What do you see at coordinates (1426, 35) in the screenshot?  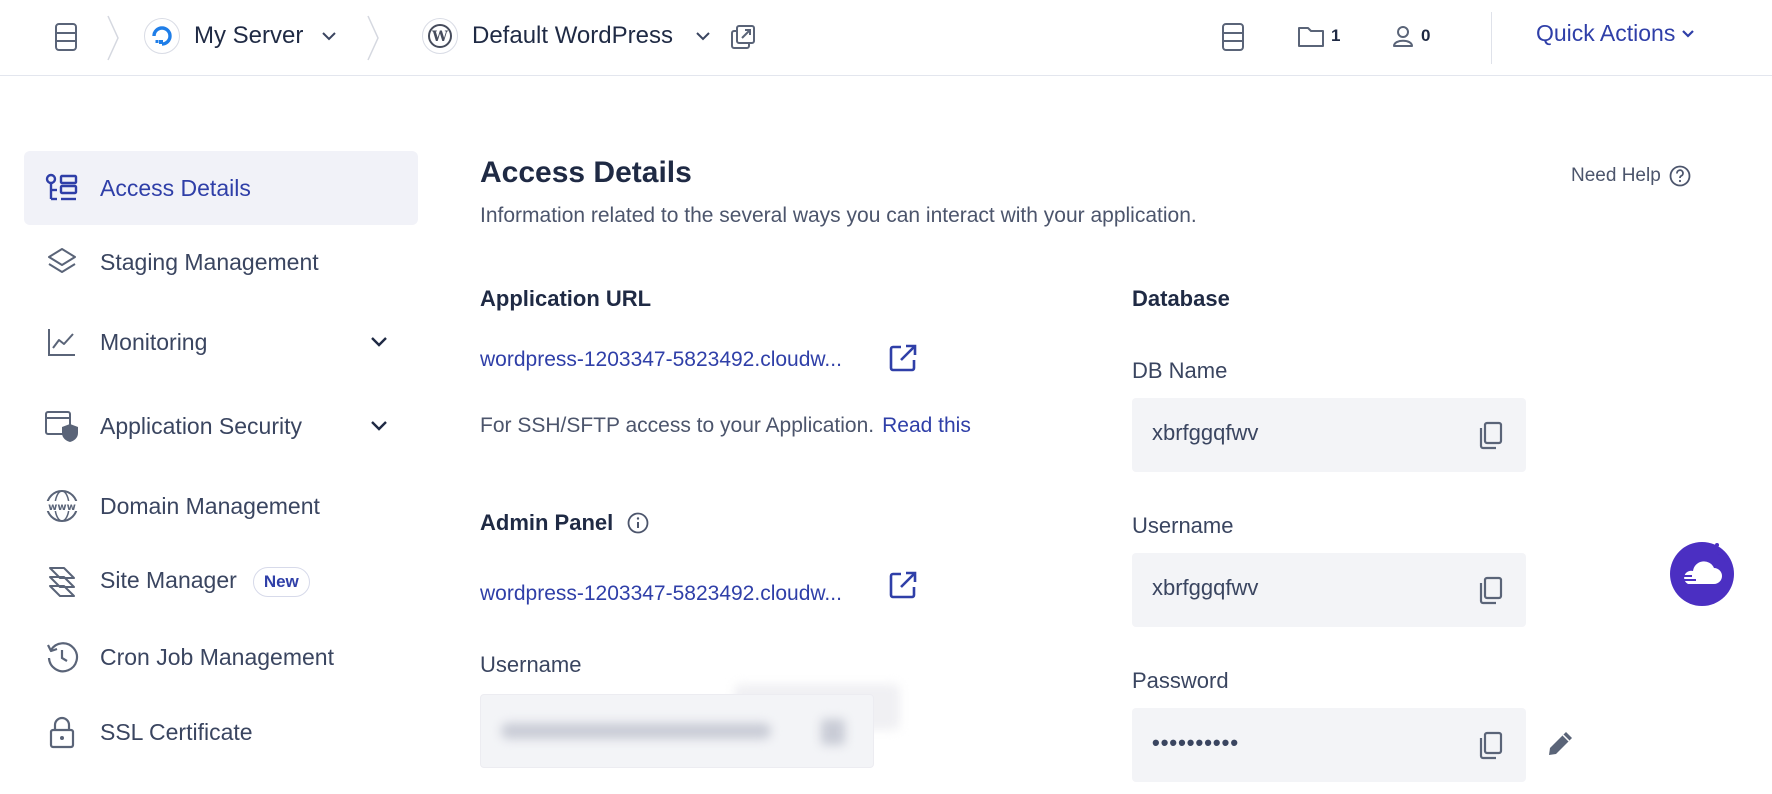 I see `user-count: 0` at bounding box center [1426, 35].